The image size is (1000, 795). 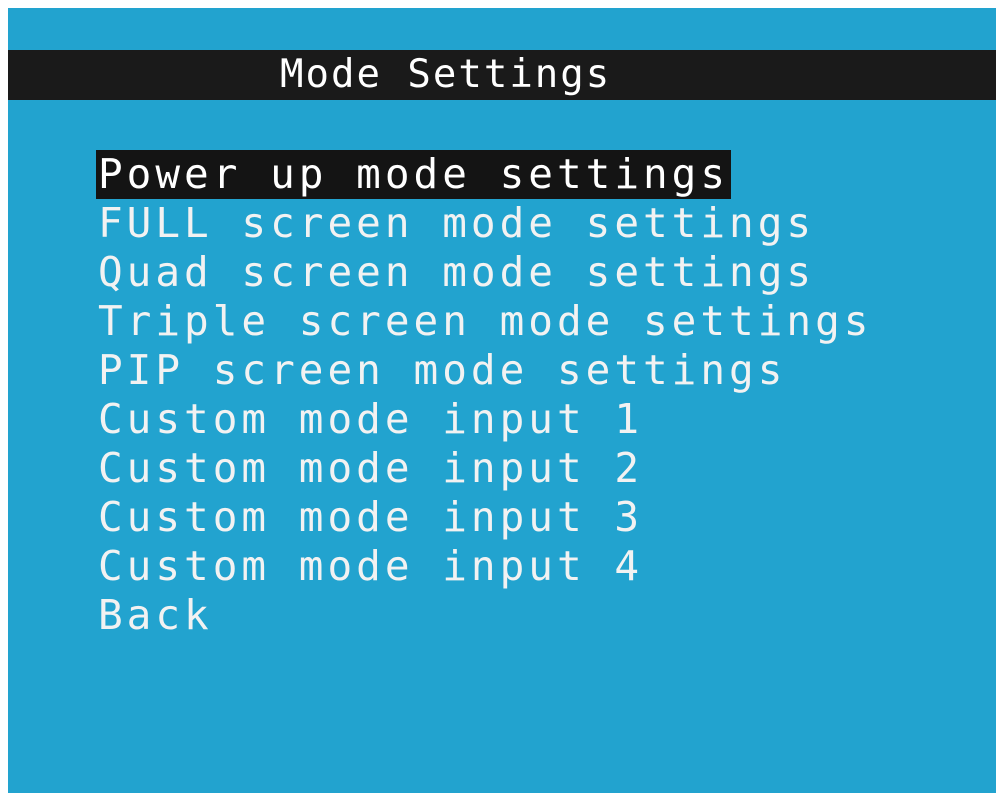 I want to click on menu-item-custom-mode-input-2: Custom mode input 2, so click(x=370, y=468).